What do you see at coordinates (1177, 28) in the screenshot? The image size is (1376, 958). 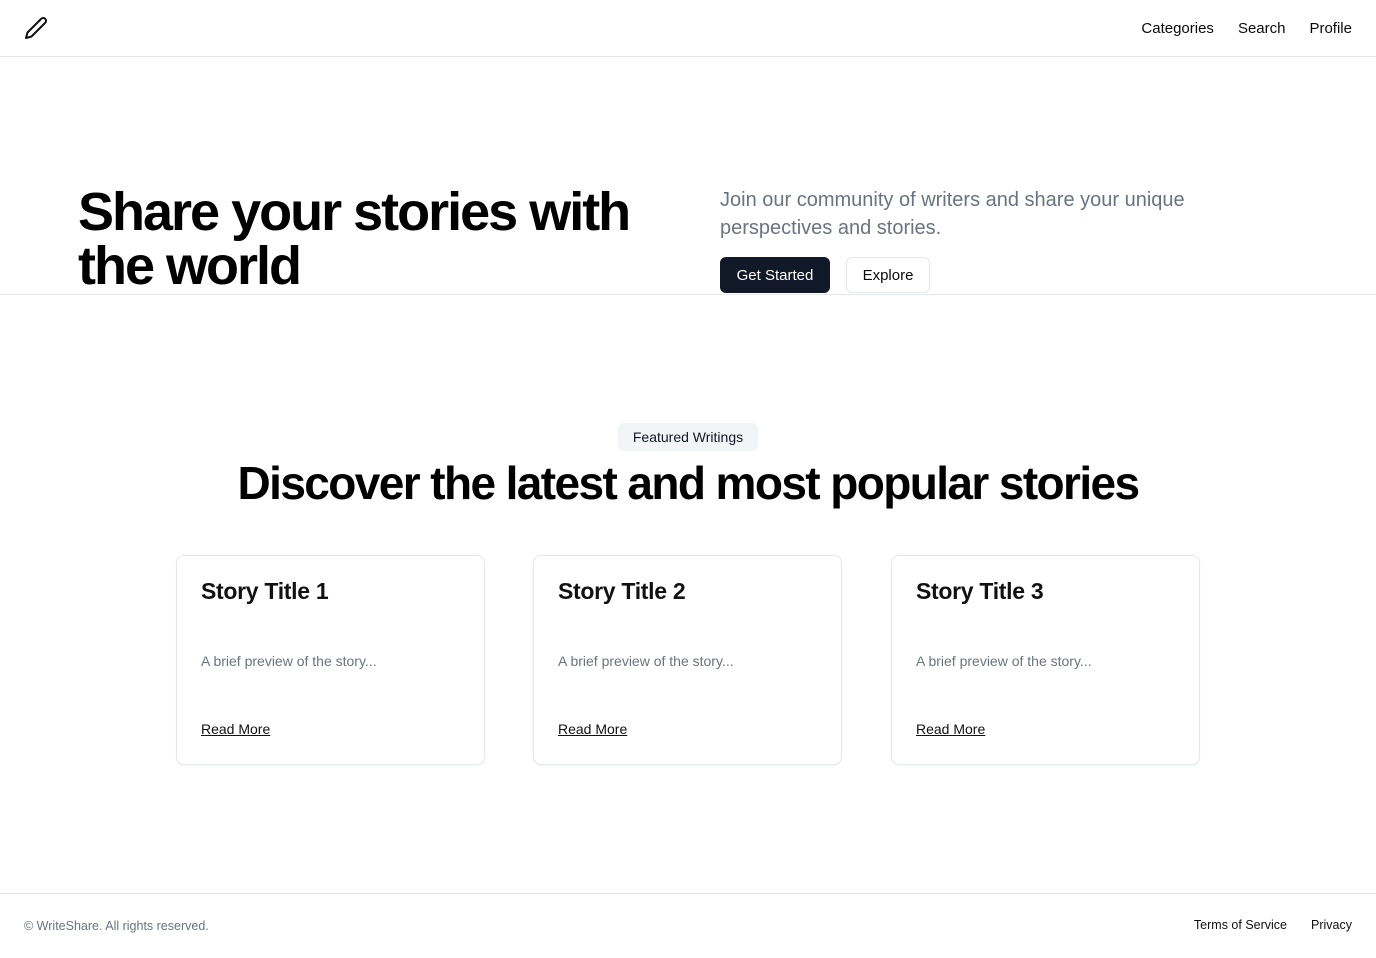 I see `nav-categories: Categories` at bounding box center [1177, 28].